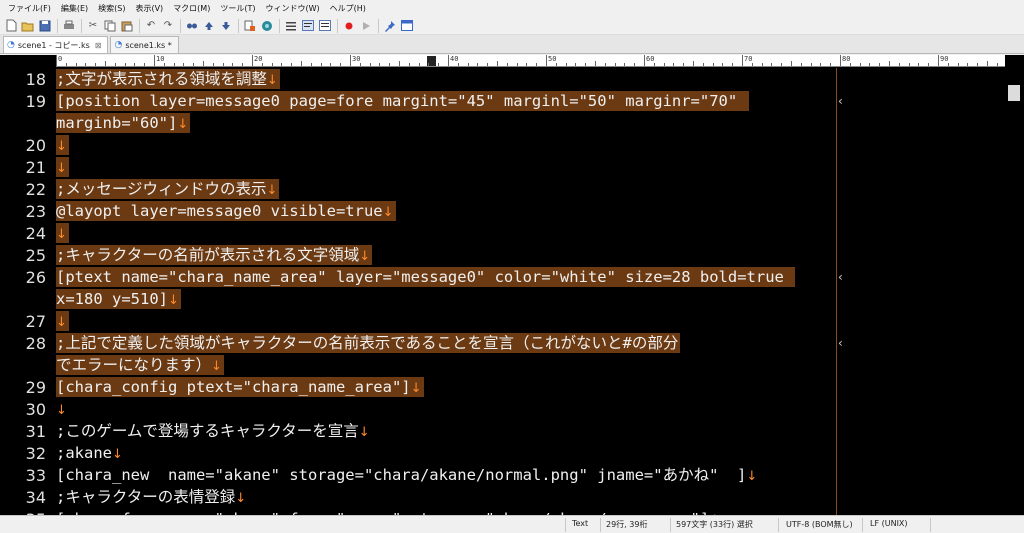 Image resolution: width=1024 pixels, height=533 pixels. Describe the element at coordinates (502, 189) in the screenshot. I see `code-line: 22 ;メッセージウィンドウの表示↓` at that location.